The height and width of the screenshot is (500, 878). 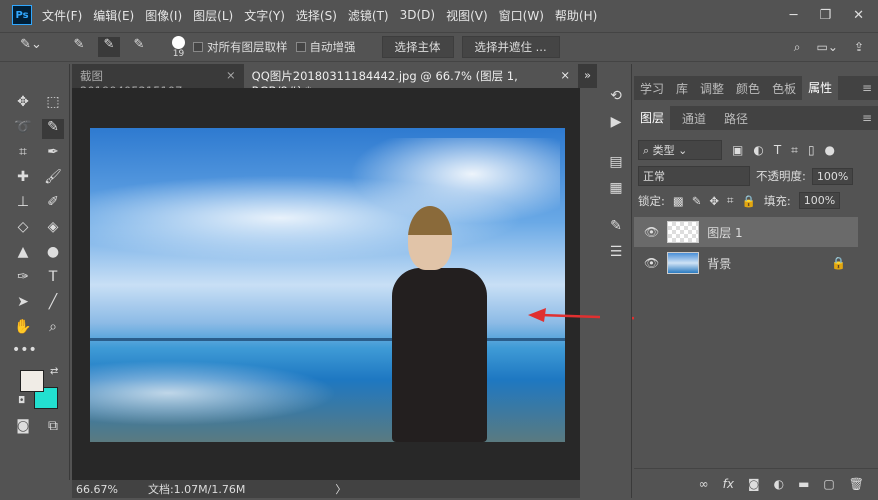 I want to click on close-icon: ✕, so click(x=858, y=15).